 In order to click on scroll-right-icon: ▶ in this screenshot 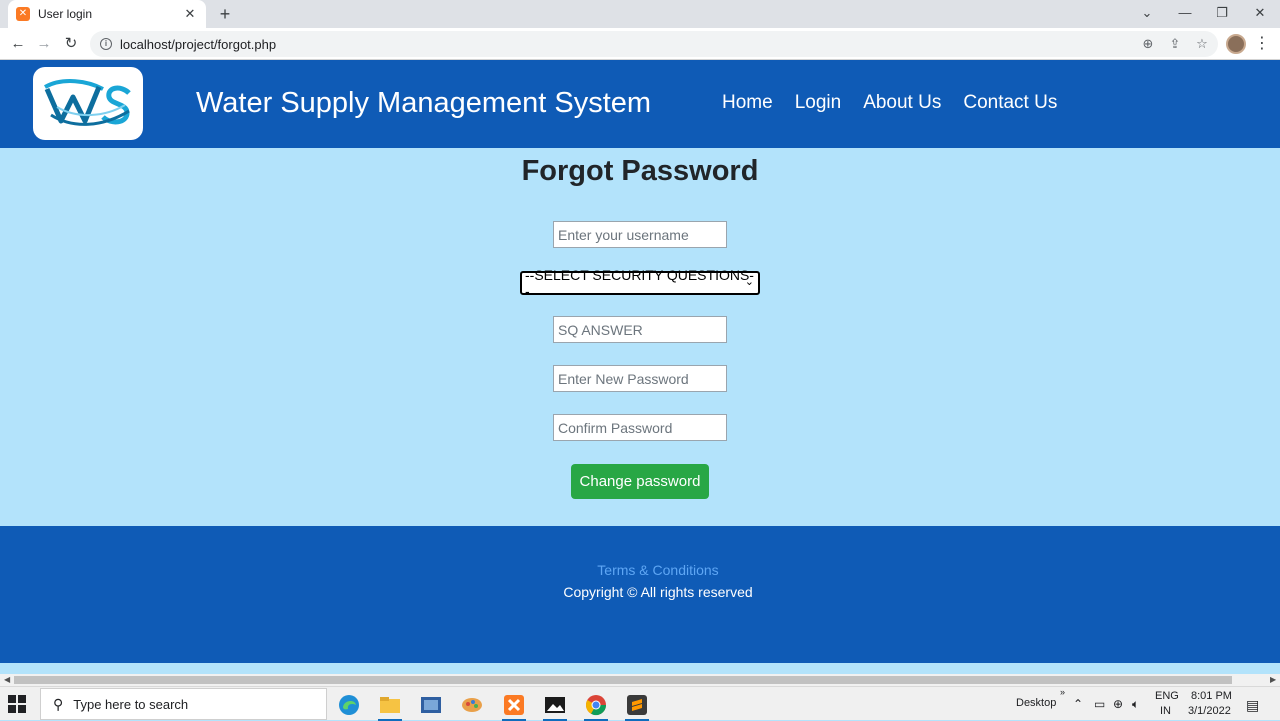, I will do `click(1273, 680)`.